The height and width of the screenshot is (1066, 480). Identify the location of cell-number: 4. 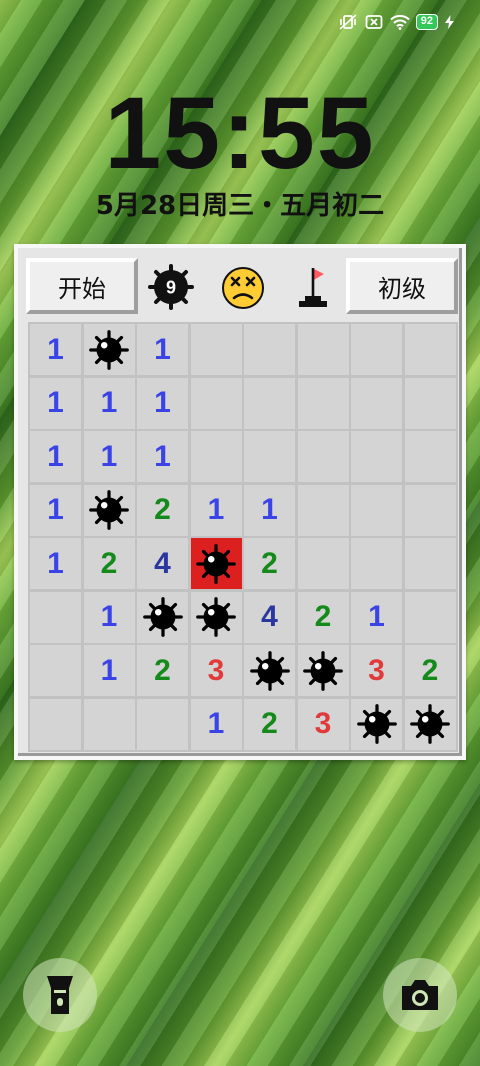
(162, 563).